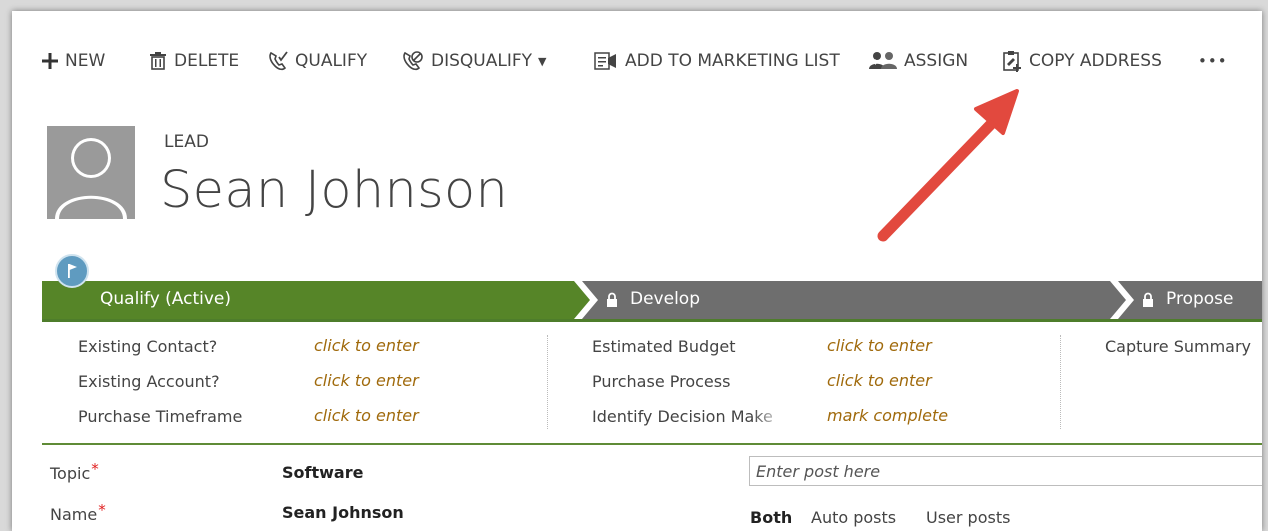 Image resolution: width=1268 pixels, height=531 pixels. I want to click on delete-button: DELETE, so click(194, 61).